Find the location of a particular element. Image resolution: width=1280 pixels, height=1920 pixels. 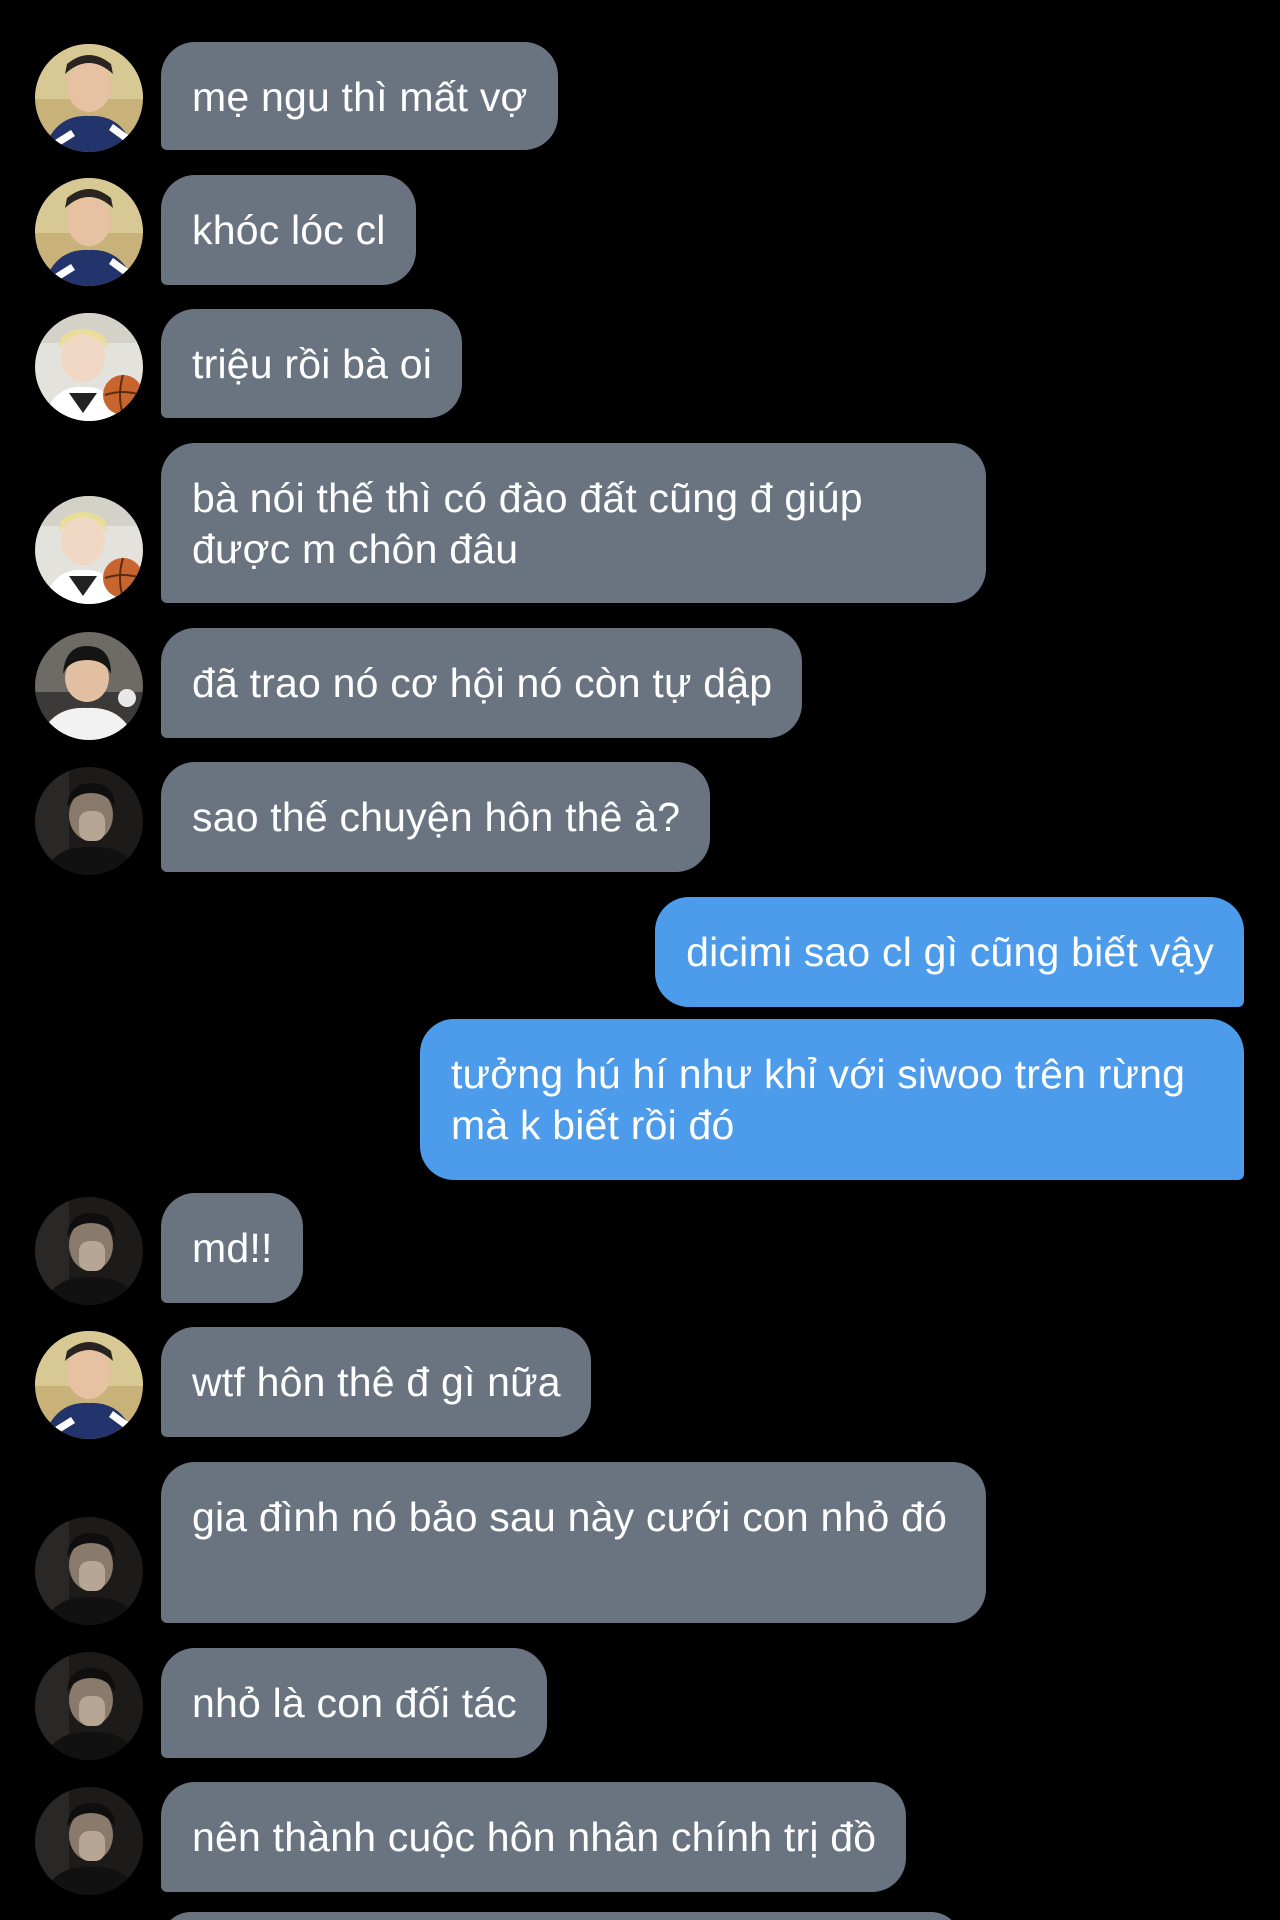

incoming-message-bubble: sao thế chuyện hôn thê à? is located at coordinates (436, 817).